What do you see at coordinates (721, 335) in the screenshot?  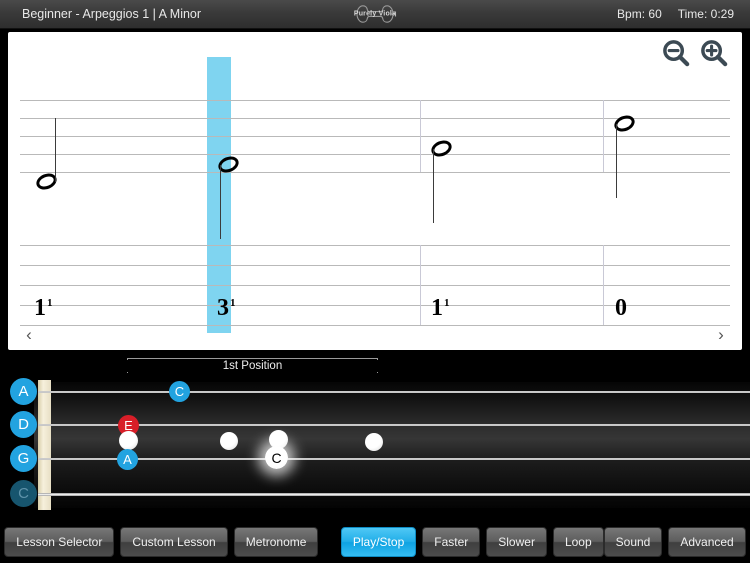 I see `scroll-right-button: ›` at bounding box center [721, 335].